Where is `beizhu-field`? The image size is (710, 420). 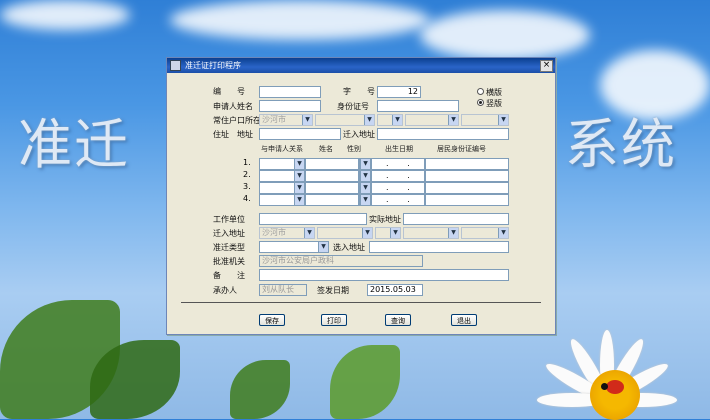 beizhu-field is located at coordinates (384, 275).